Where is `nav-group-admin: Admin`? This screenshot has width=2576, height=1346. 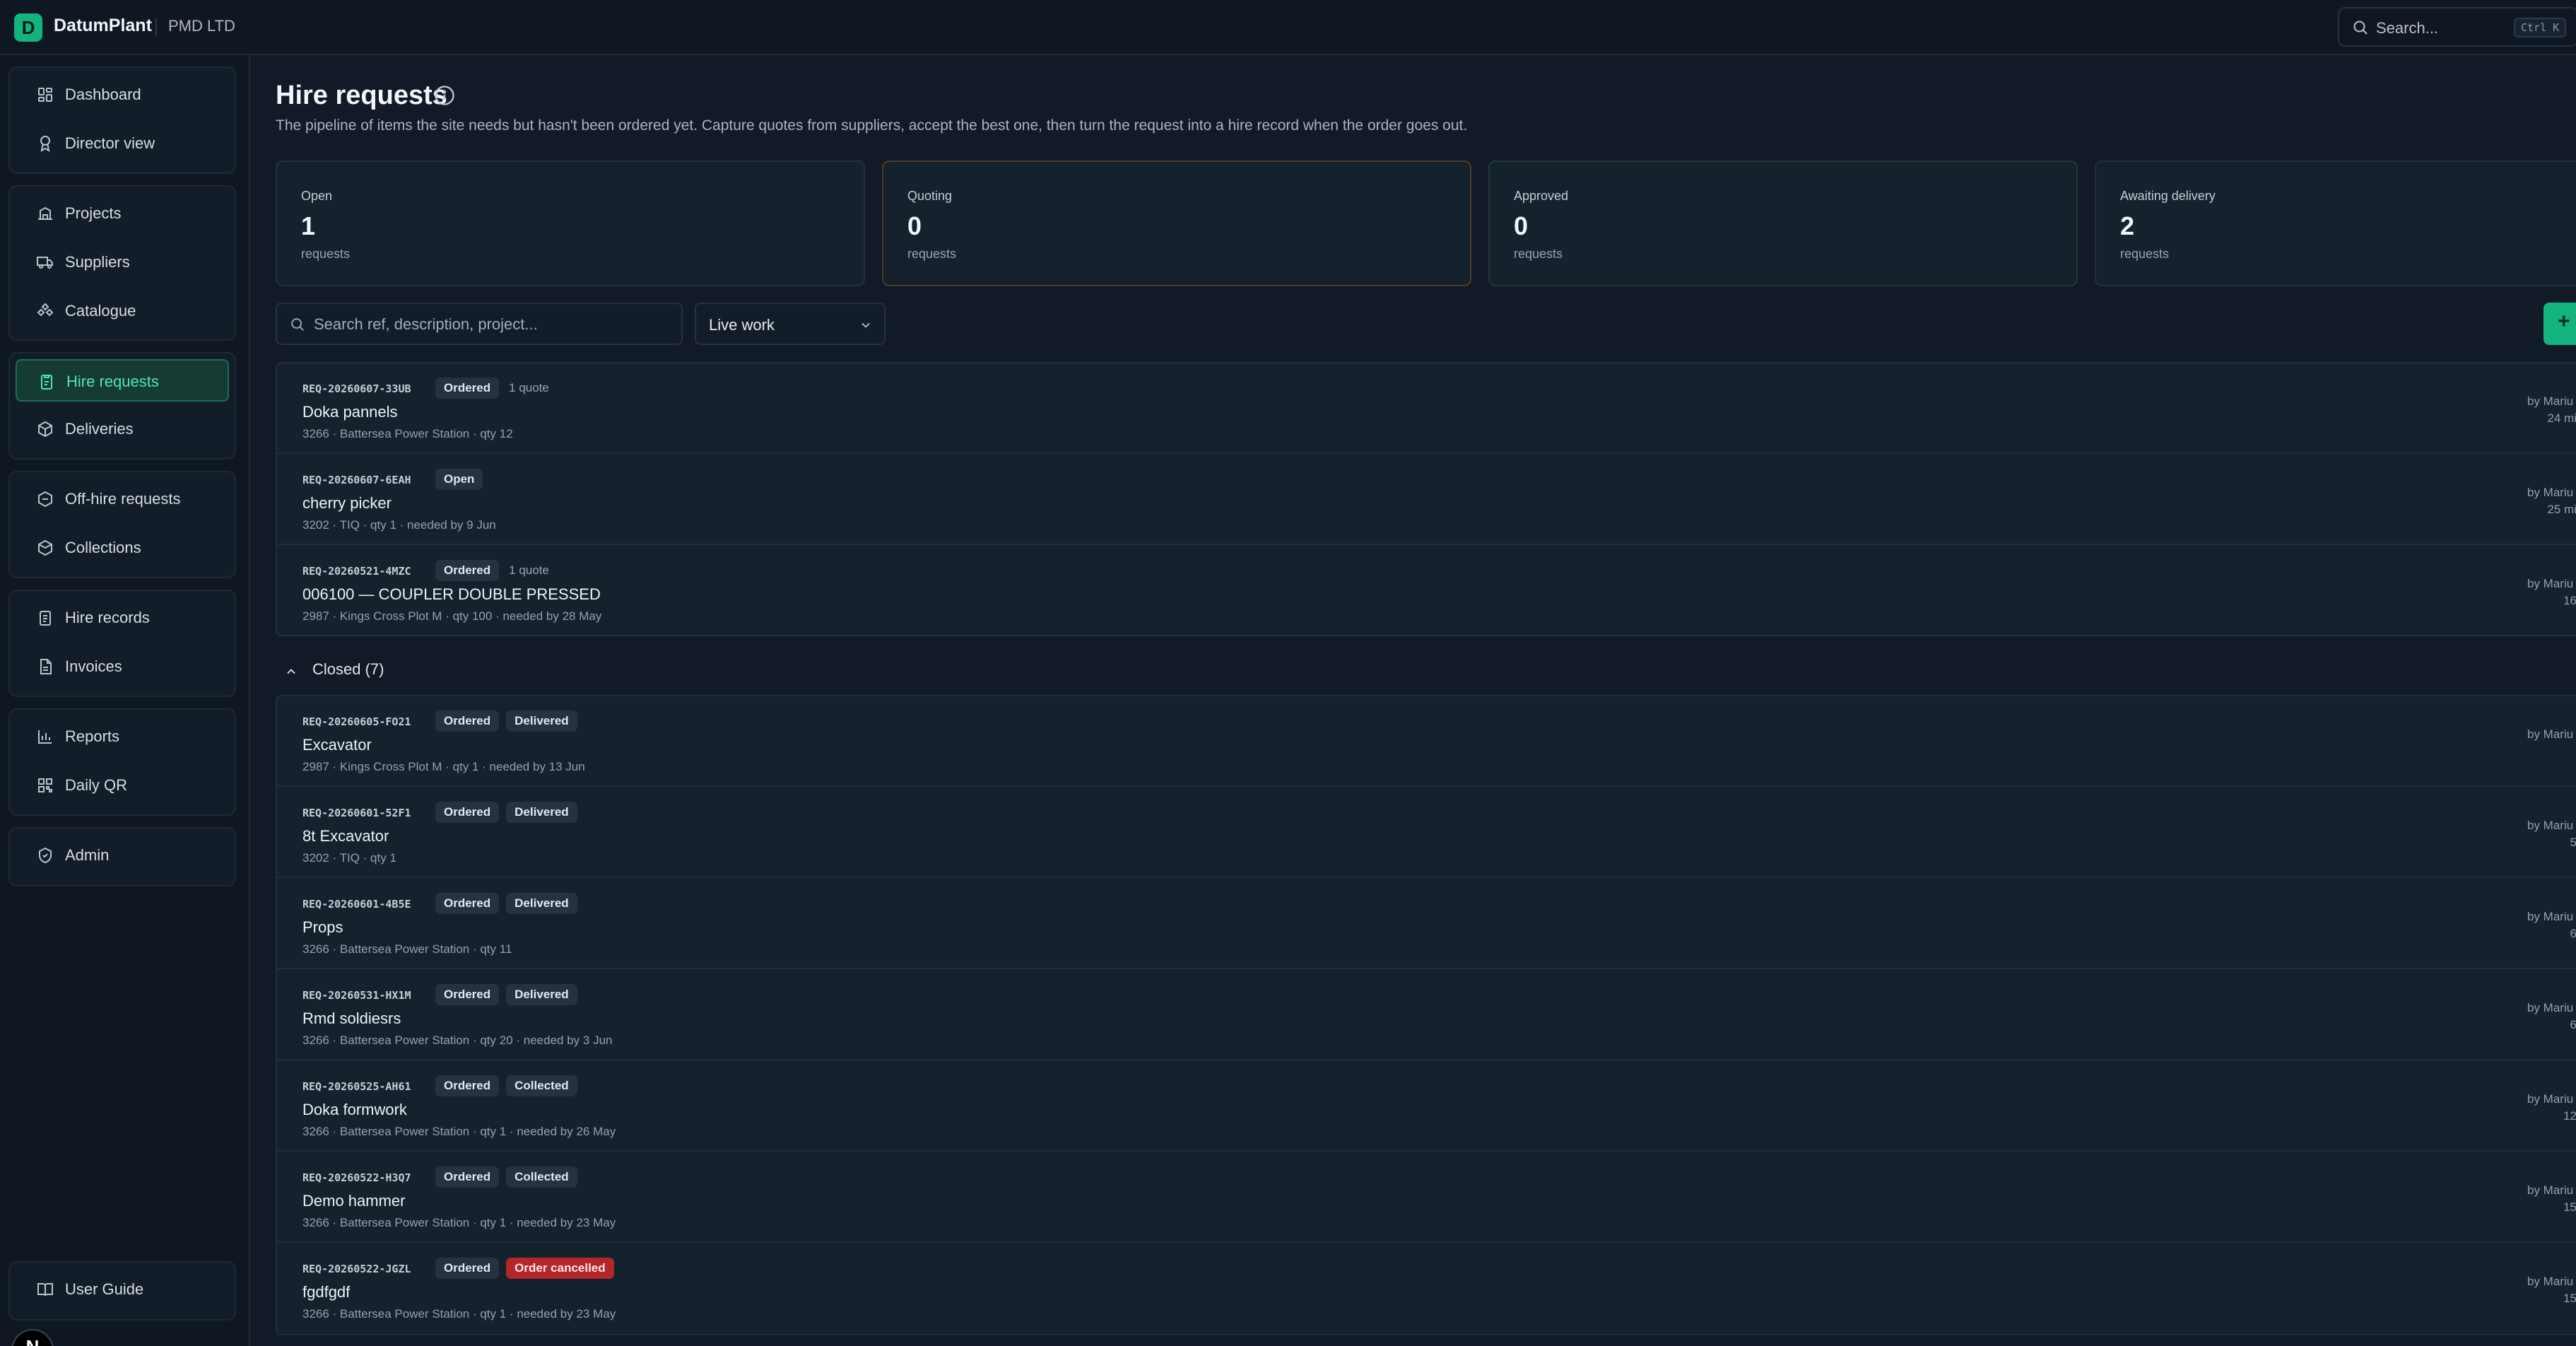 nav-group-admin: Admin is located at coordinates (122, 857).